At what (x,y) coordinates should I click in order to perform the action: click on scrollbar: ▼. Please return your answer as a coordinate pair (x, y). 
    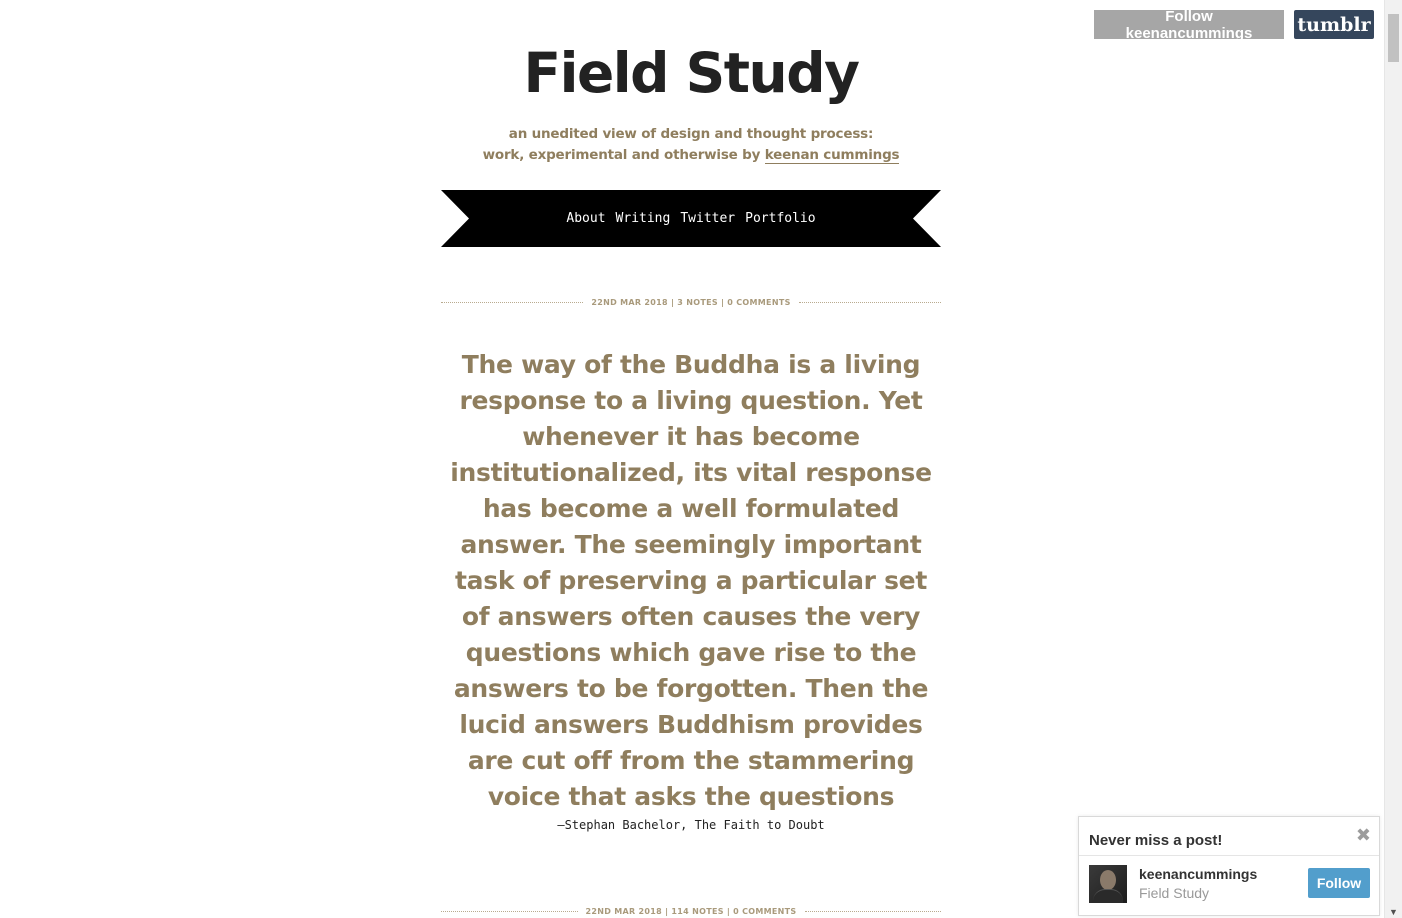
    Looking at the image, I should click on (1393, 459).